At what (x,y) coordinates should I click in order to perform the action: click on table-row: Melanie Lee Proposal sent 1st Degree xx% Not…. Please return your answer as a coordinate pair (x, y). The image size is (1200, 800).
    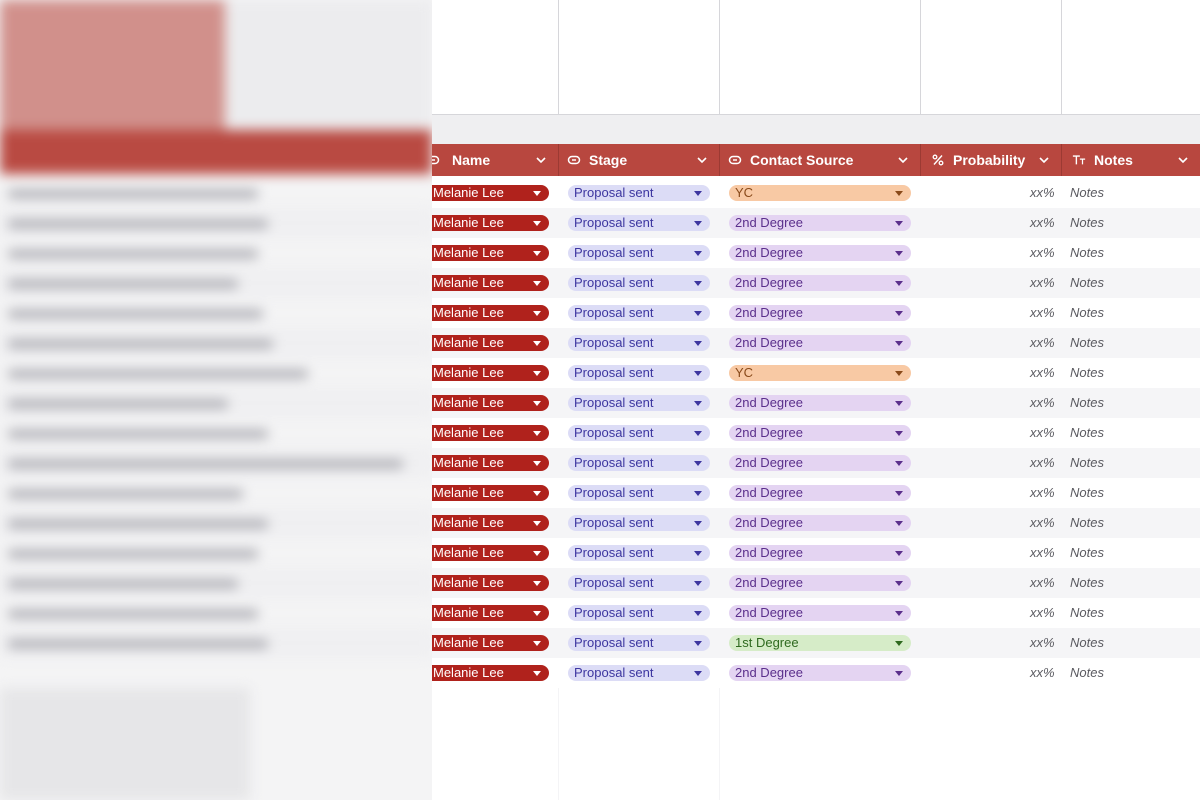
    Looking at the image, I should click on (816, 643).